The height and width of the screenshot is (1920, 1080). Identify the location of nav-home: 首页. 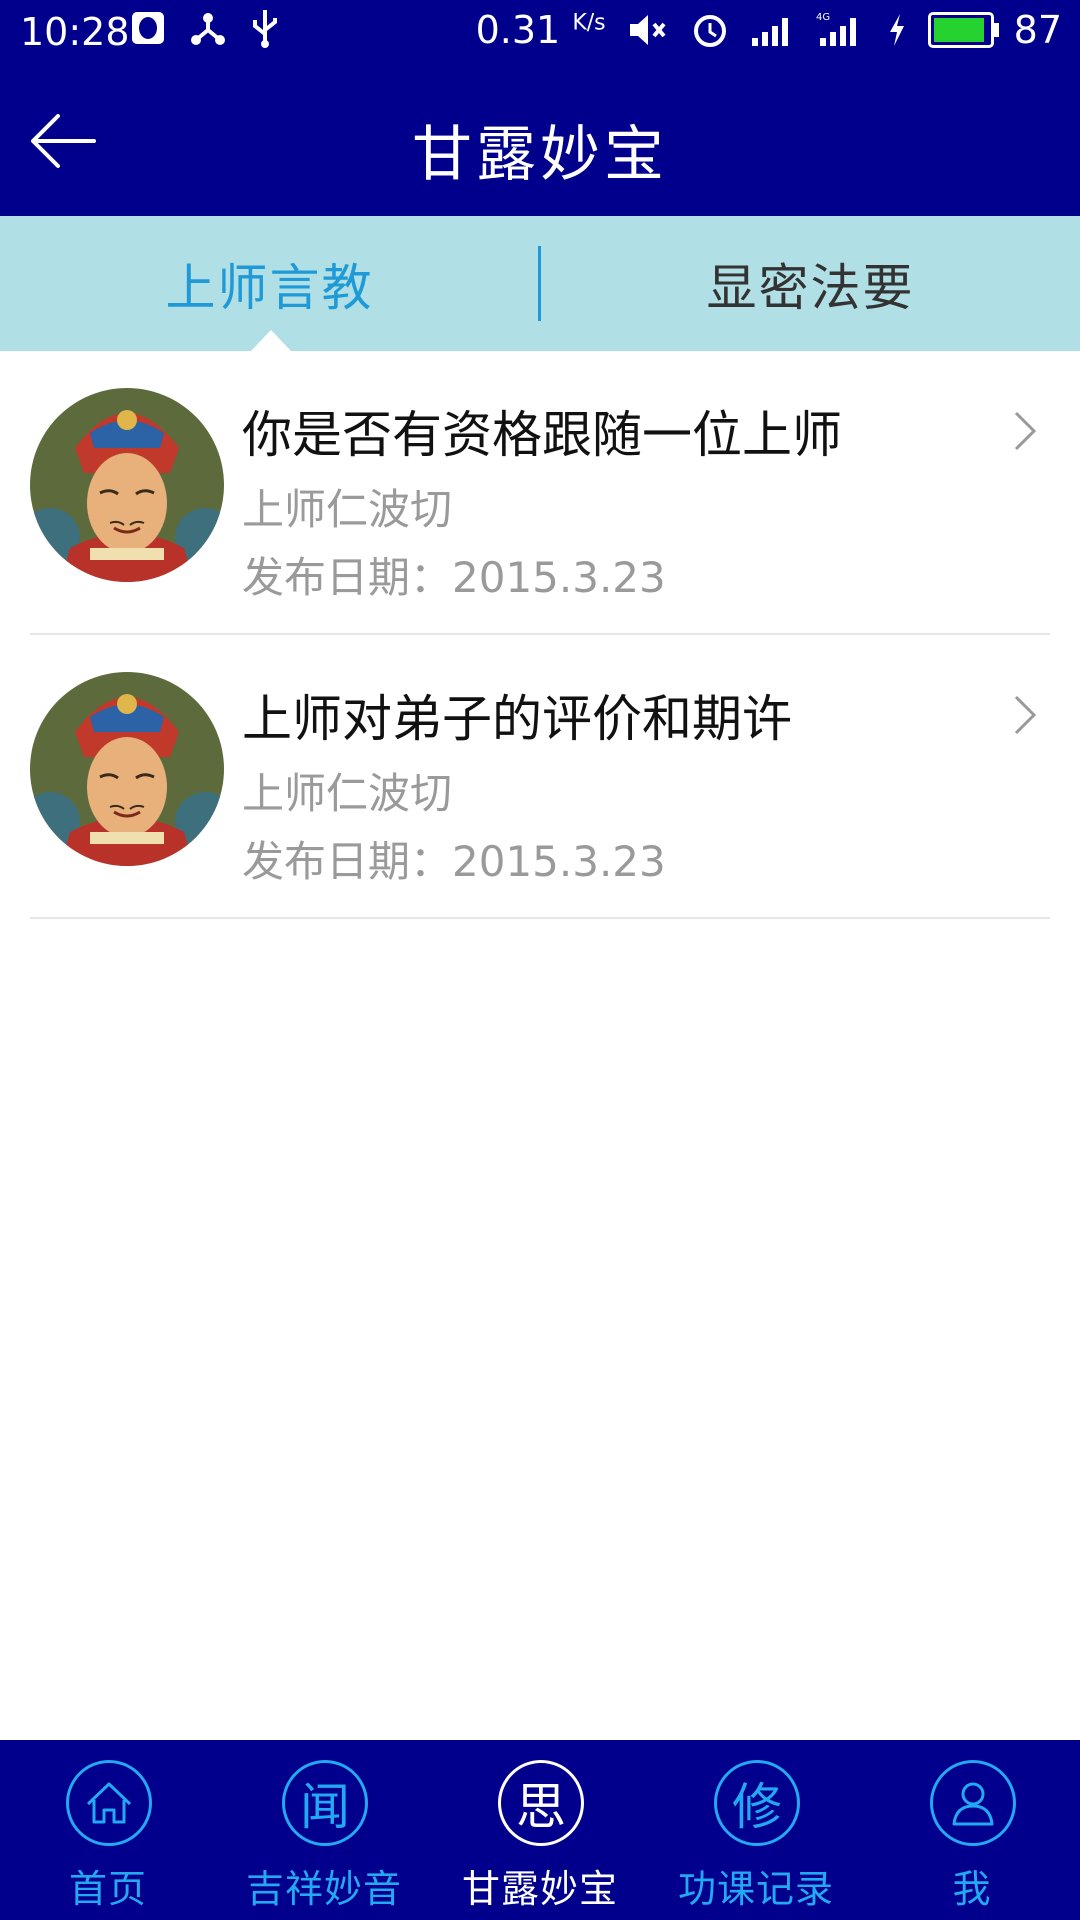
(108, 1830).